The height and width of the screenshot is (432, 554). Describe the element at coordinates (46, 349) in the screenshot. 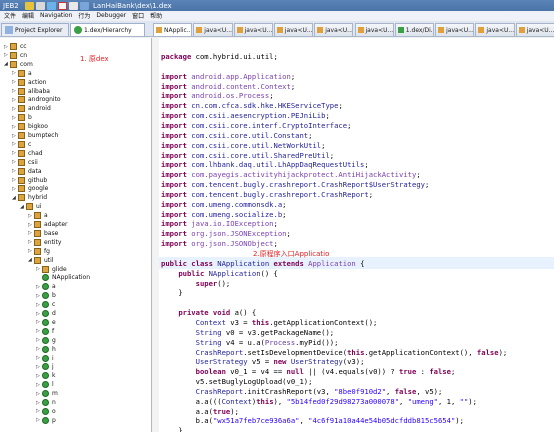

I see `tree-class-item: ▷ h` at that location.